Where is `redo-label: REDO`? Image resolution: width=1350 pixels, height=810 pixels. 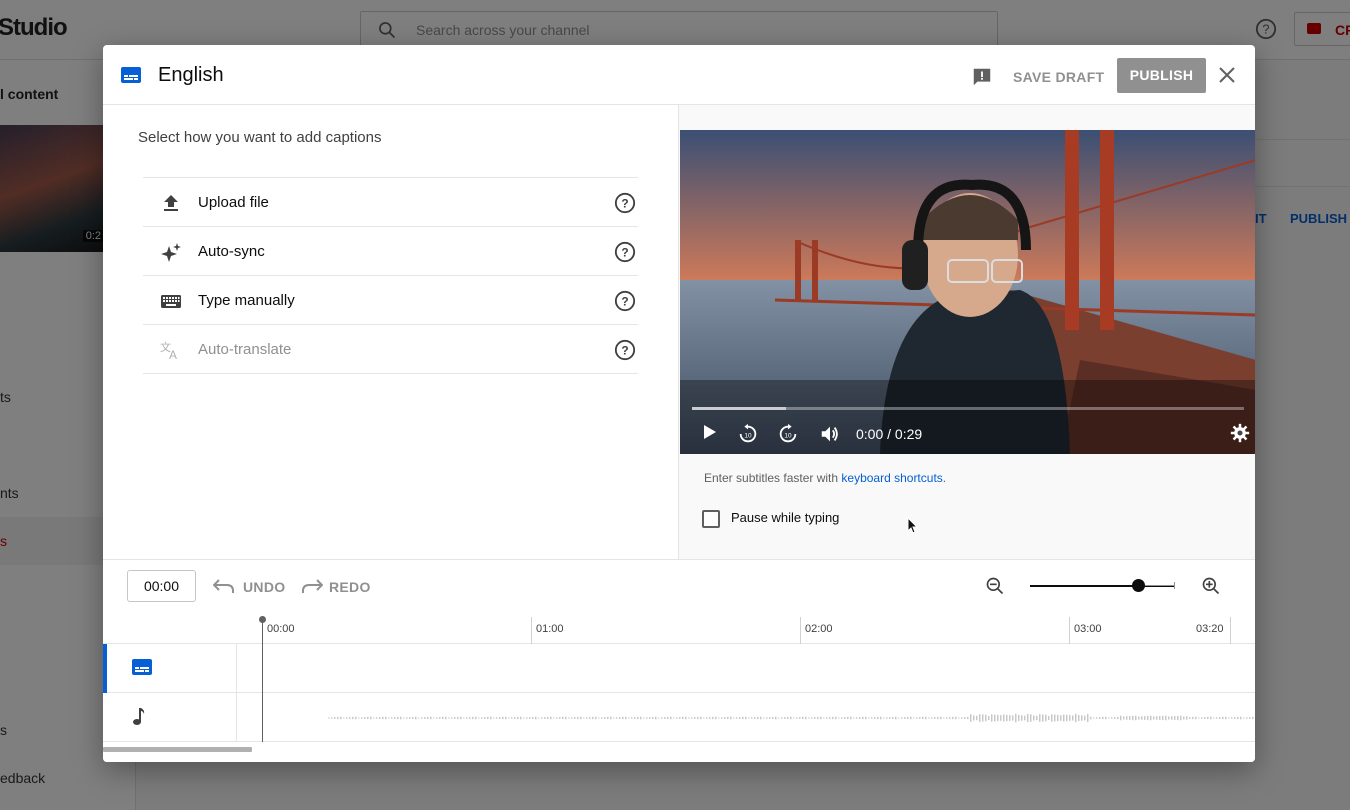 redo-label: REDO is located at coordinates (350, 587).